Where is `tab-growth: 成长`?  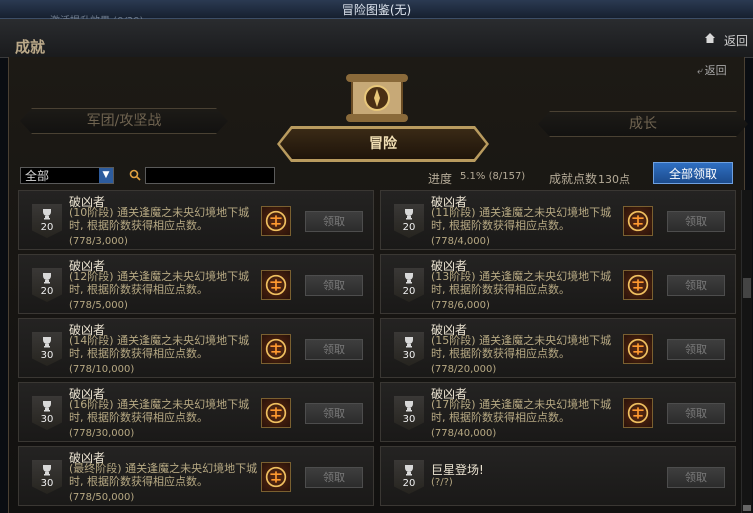
tab-growth: 成长 is located at coordinates (643, 124).